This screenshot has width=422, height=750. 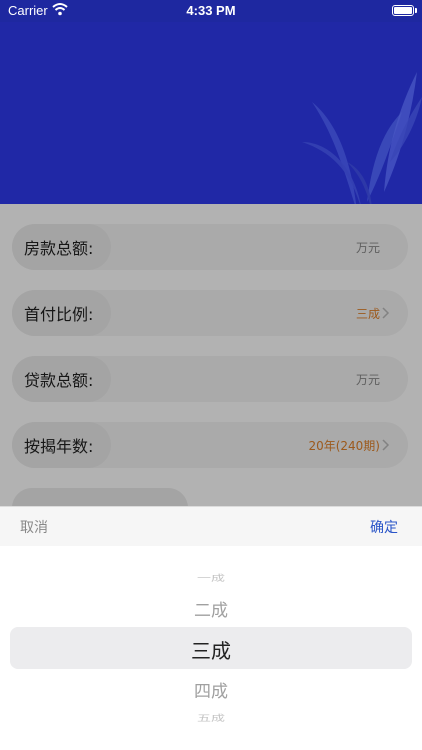 I want to click on picker-option: 二成, so click(x=211, y=608).